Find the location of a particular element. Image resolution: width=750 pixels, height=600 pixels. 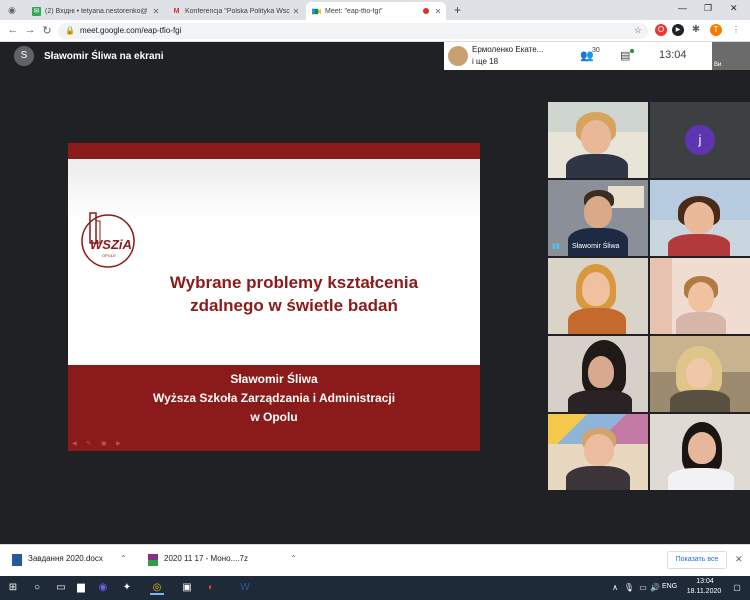

slide-author: Sławomir Śliwa is located at coordinates (274, 379).